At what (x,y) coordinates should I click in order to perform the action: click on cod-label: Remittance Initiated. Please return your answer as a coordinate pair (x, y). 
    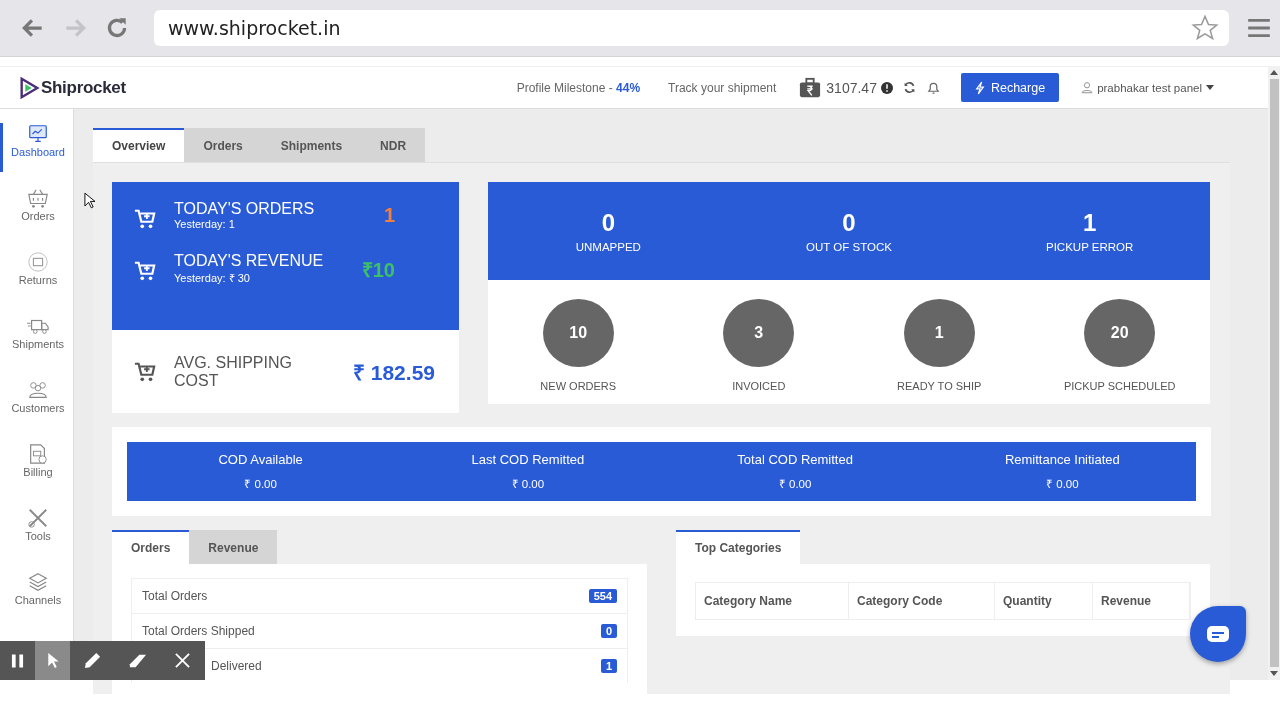
    Looking at the image, I should click on (1062, 459).